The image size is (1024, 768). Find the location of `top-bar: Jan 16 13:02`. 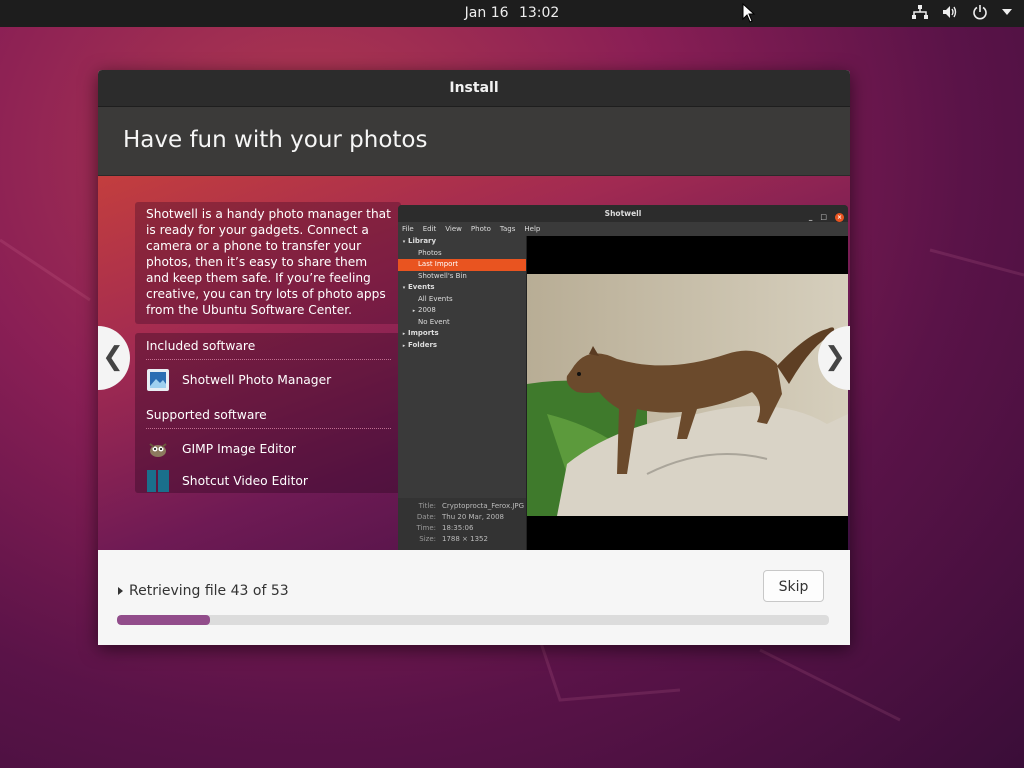

top-bar: Jan 16 13:02 is located at coordinates (512, 13).